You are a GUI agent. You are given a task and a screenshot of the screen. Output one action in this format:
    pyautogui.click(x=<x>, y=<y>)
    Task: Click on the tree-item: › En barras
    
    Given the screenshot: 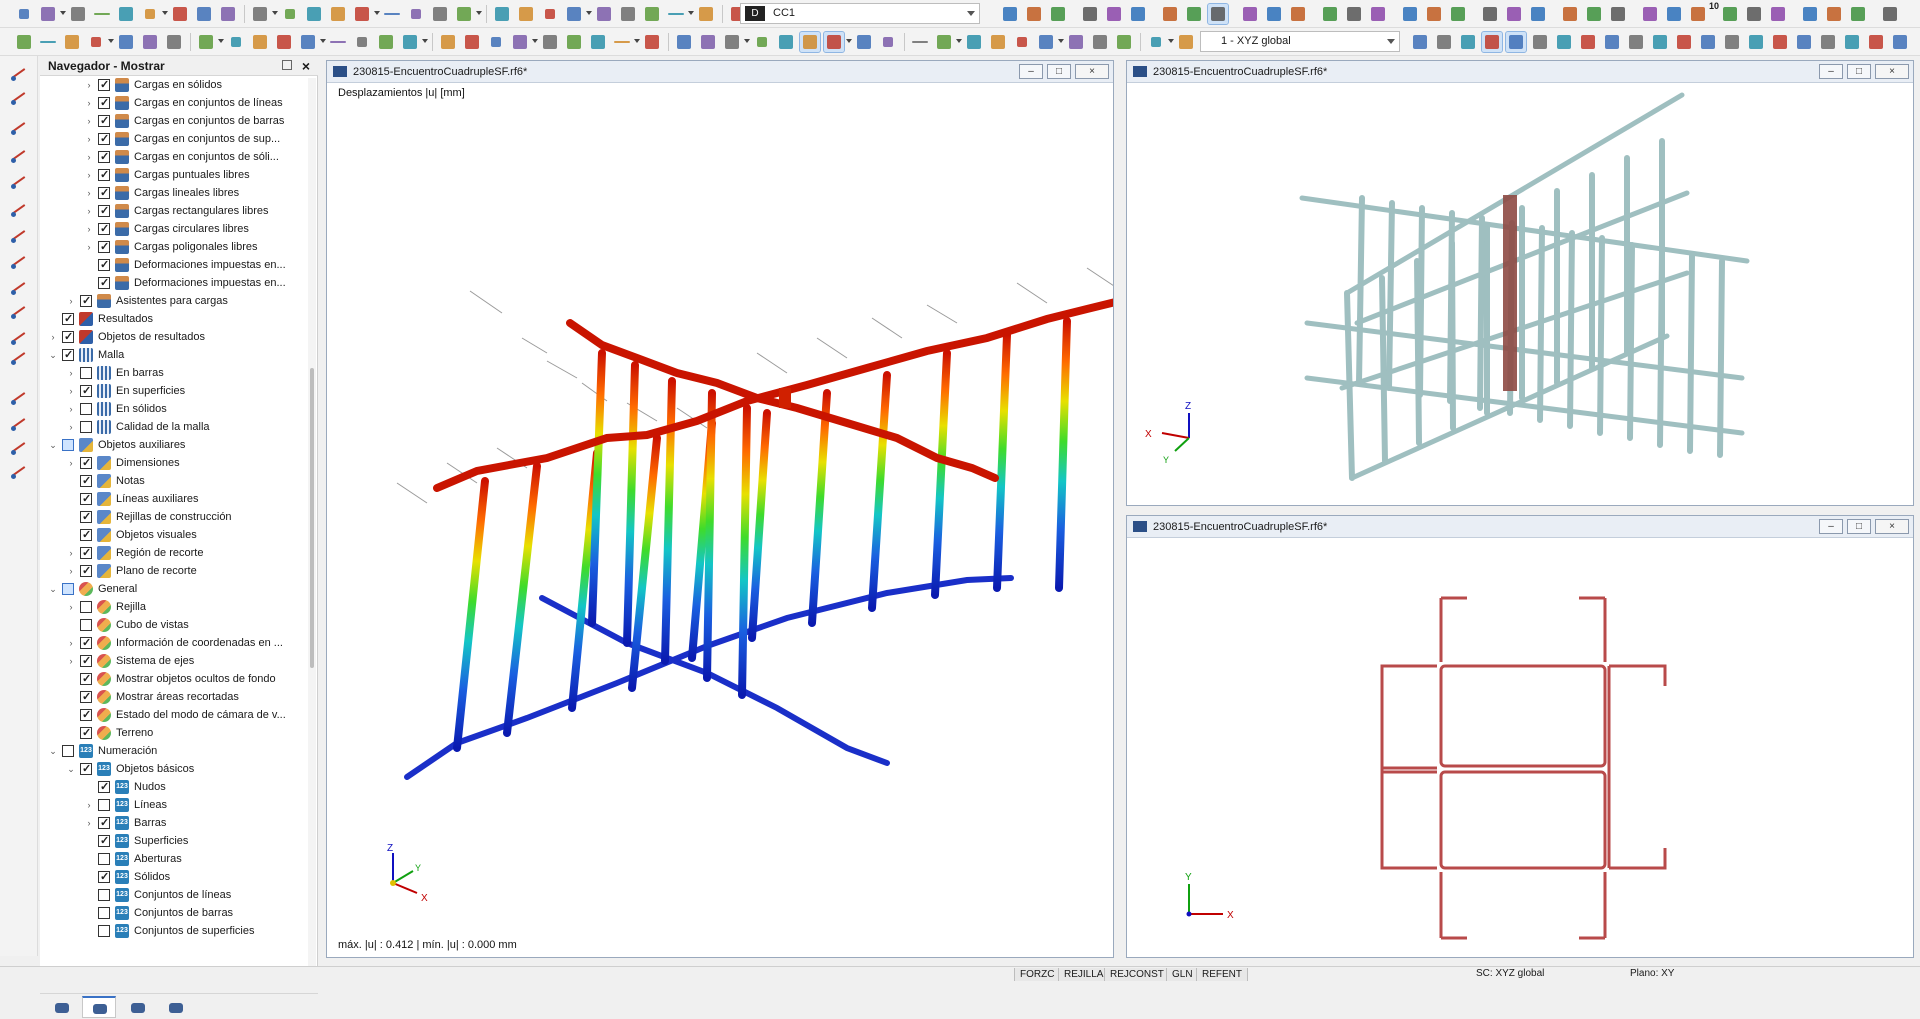 What is the action you would take?
    pyautogui.click(x=173, y=373)
    